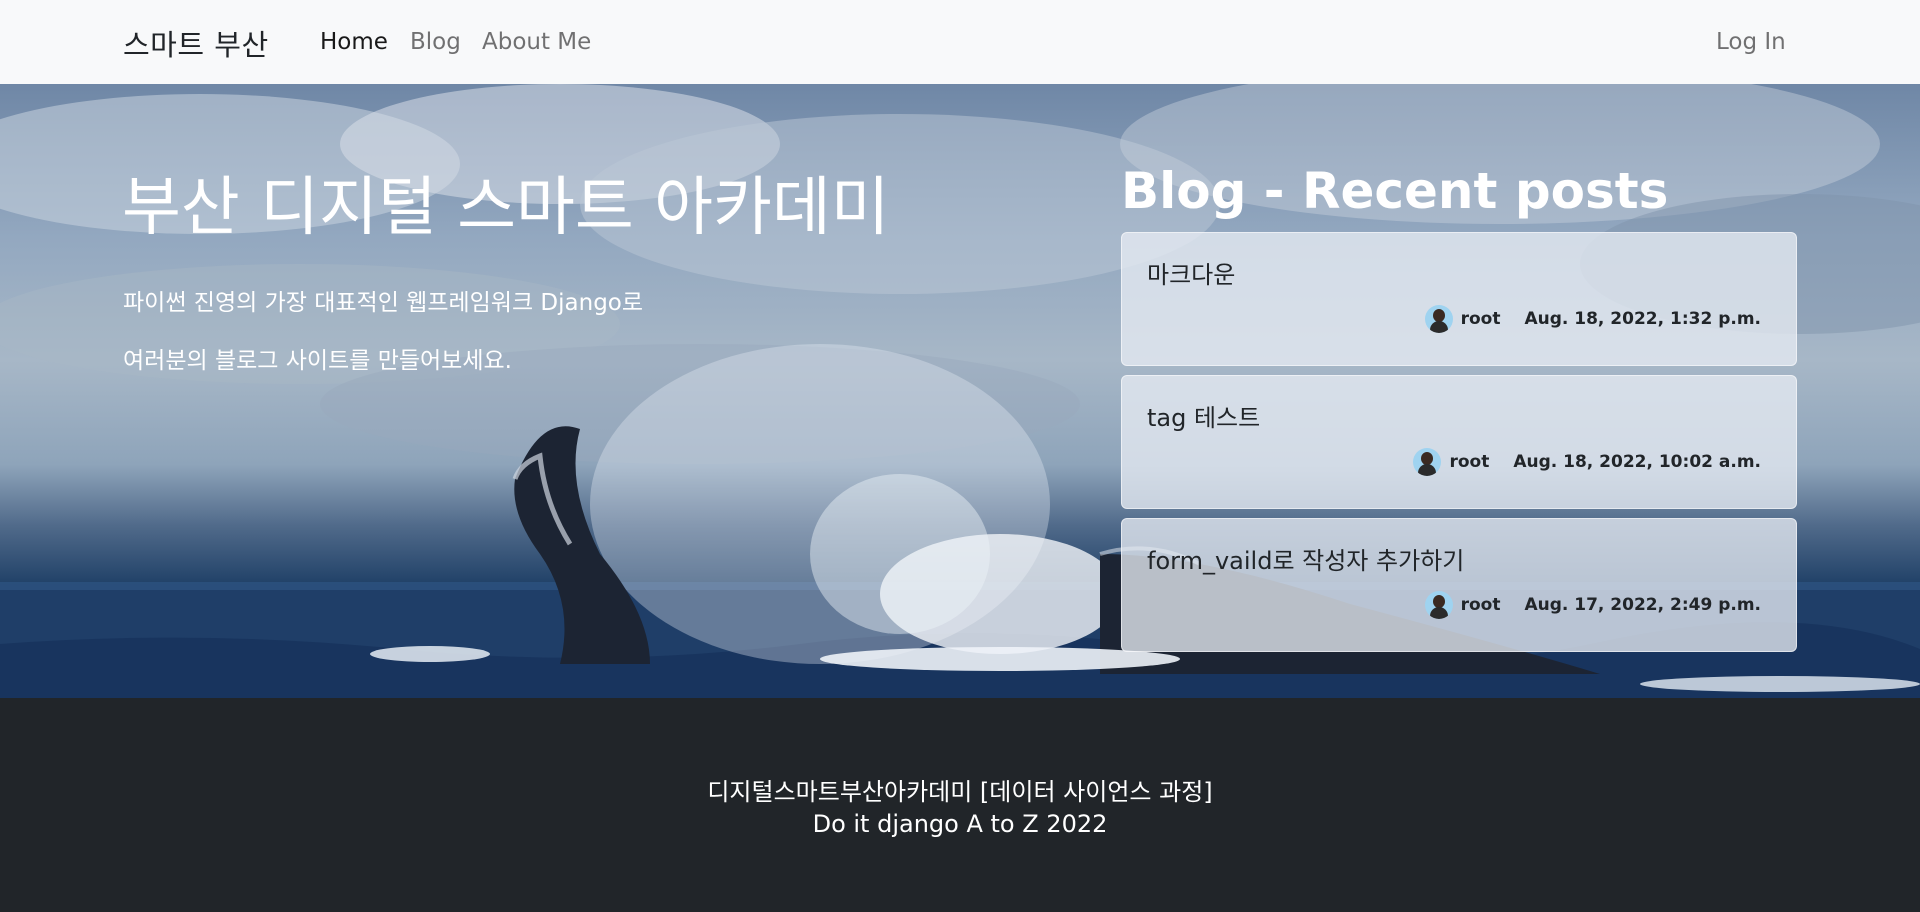  Describe the element at coordinates (1459, 442) in the screenshot. I see `post-card: tag 테스트 root Aug. 18, 2022, 10:02 a.m.` at that location.